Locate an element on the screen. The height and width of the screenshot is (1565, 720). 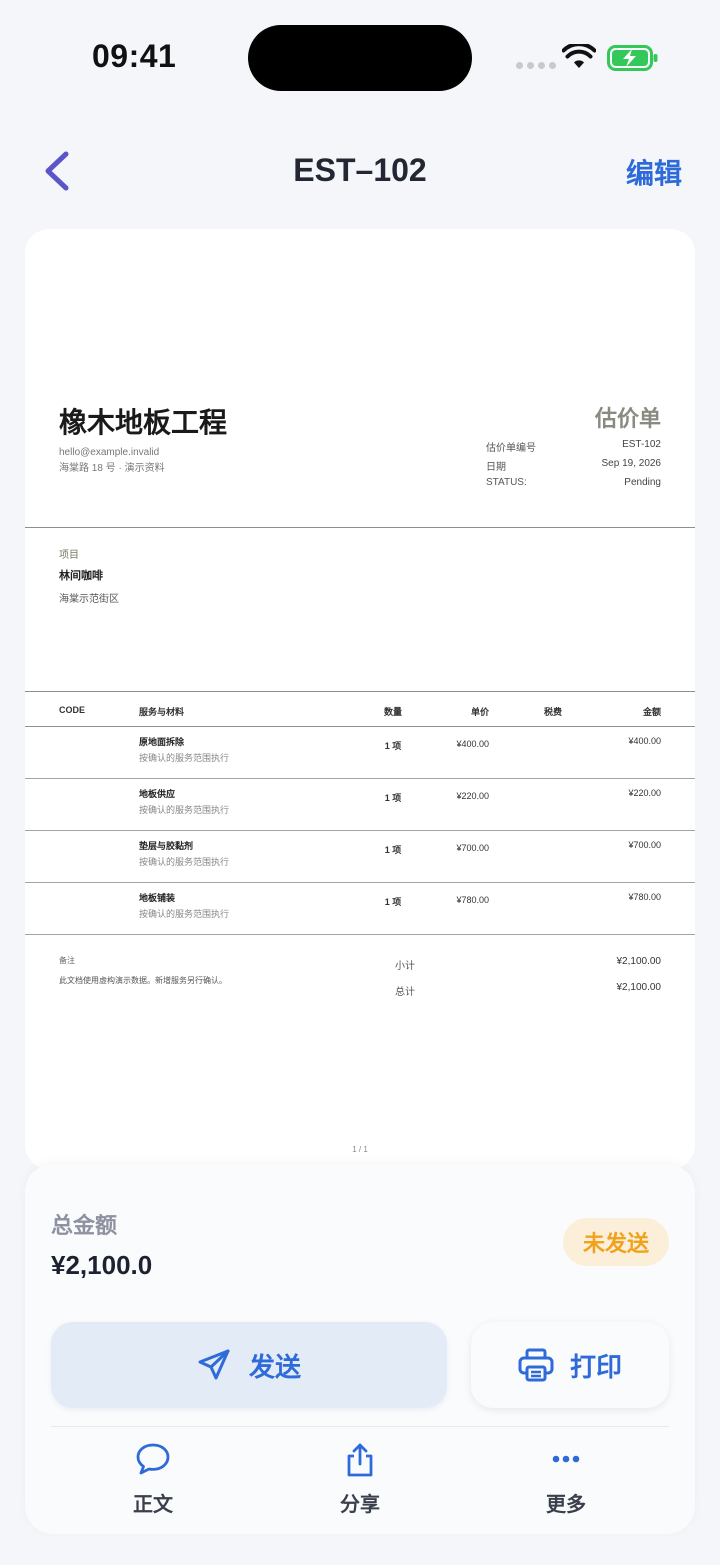
client-address: 海棠示范街区 is located at coordinates (89, 599).